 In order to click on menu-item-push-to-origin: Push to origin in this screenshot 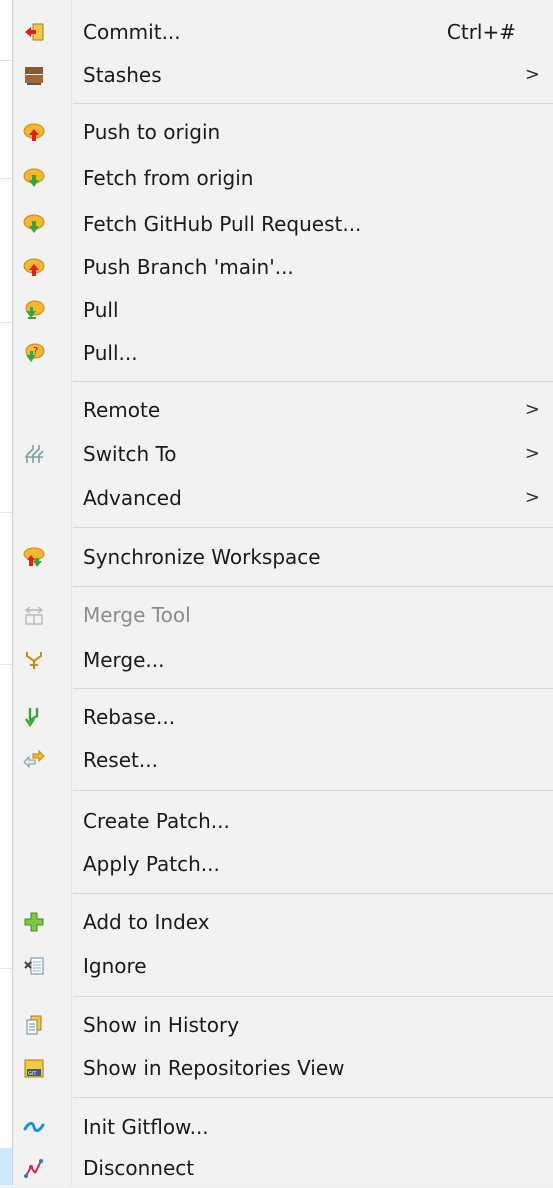, I will do `click(283, 132)`.